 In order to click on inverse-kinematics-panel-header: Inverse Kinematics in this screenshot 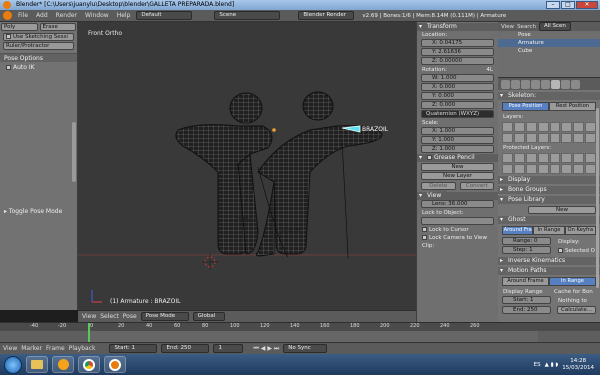, I will do `click(549, 261)`.